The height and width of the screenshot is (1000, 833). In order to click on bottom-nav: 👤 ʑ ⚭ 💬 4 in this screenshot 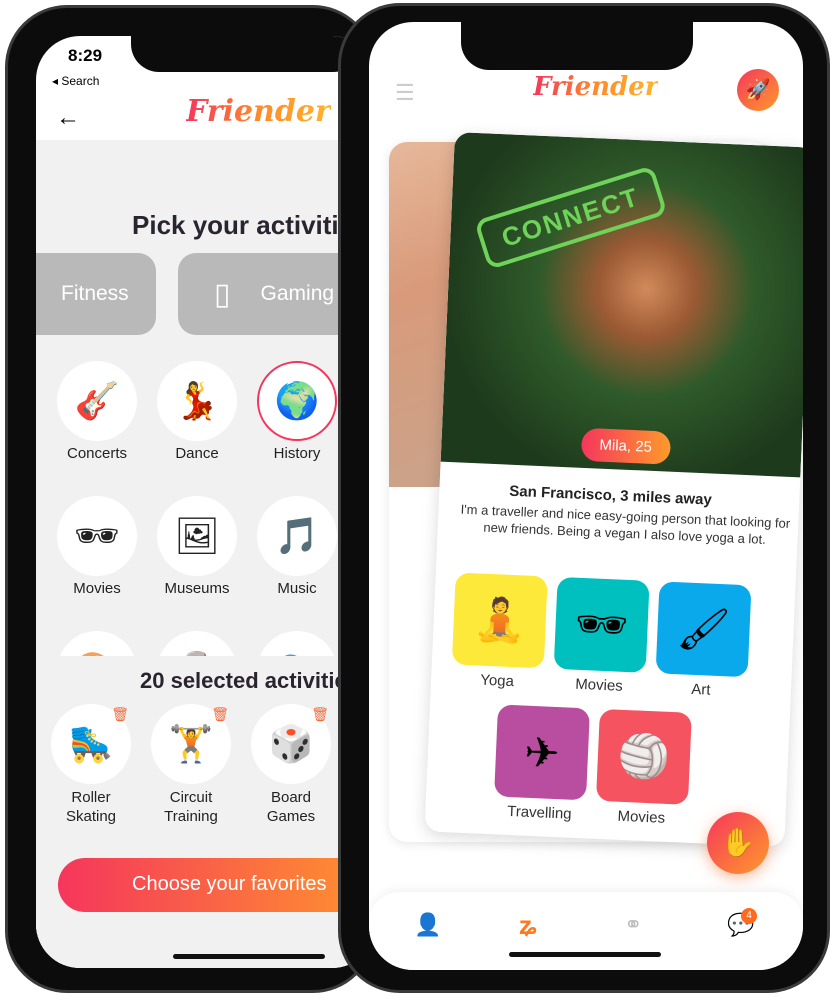, I will do `click(586, 931)`.